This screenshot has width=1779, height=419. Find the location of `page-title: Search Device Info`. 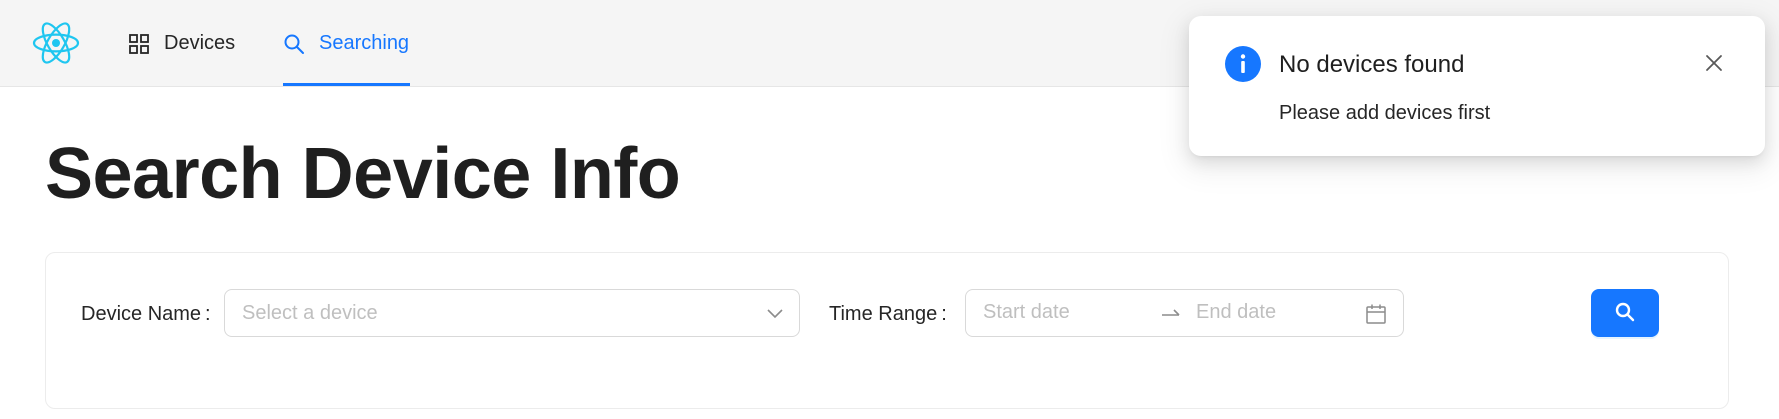

page-title: Search Device Info is located at coordinates (363, 174).